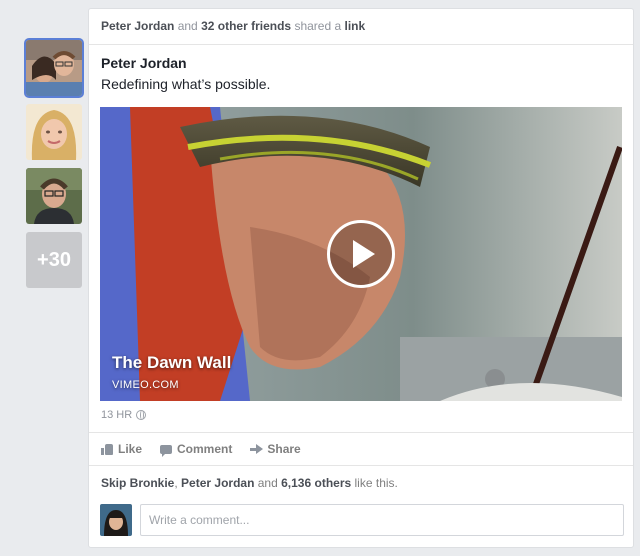  What do you see at coordinates (116, 415) in the screenshot?
I see `timestamp-text: 13 HR` at bounding box center [116, 415].